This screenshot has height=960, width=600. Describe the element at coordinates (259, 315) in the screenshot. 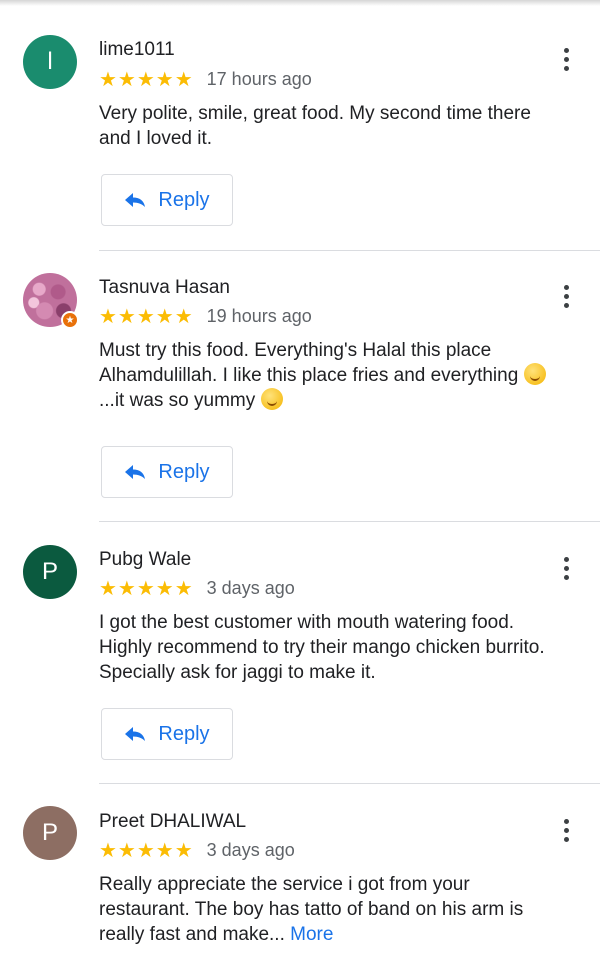

I see `review-time: 19 hours ago` at that location.